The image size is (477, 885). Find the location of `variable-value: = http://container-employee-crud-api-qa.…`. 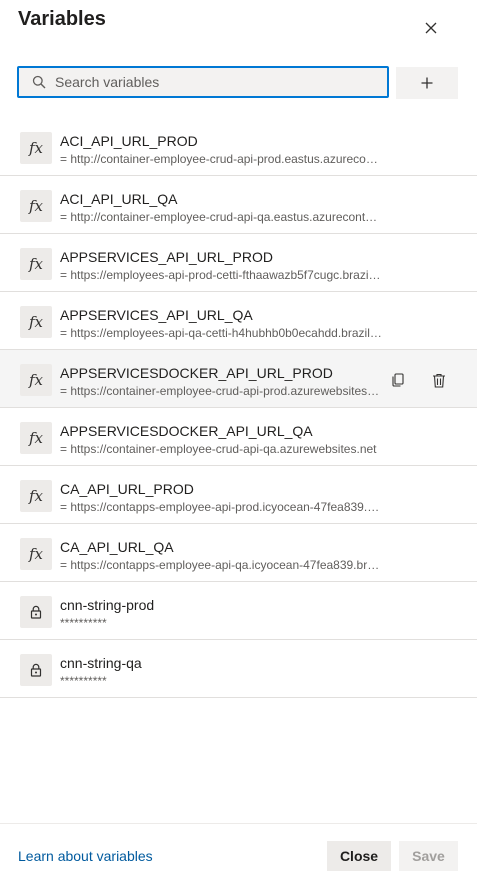

variable-value: = http://container-employee-crud-api-qa.… is located at coordinates (221, 217).